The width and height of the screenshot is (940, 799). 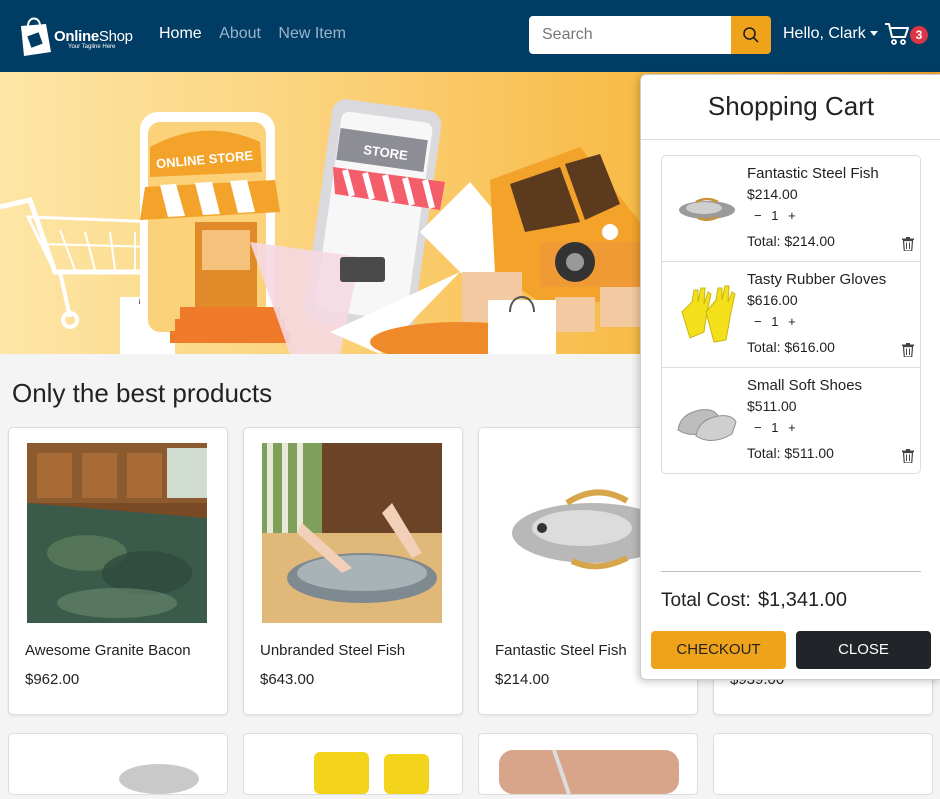 What do you see at coordinates (180, 34) in the screenshot?
I see `nav-home-link: Home` at bounding box center [180, 34].